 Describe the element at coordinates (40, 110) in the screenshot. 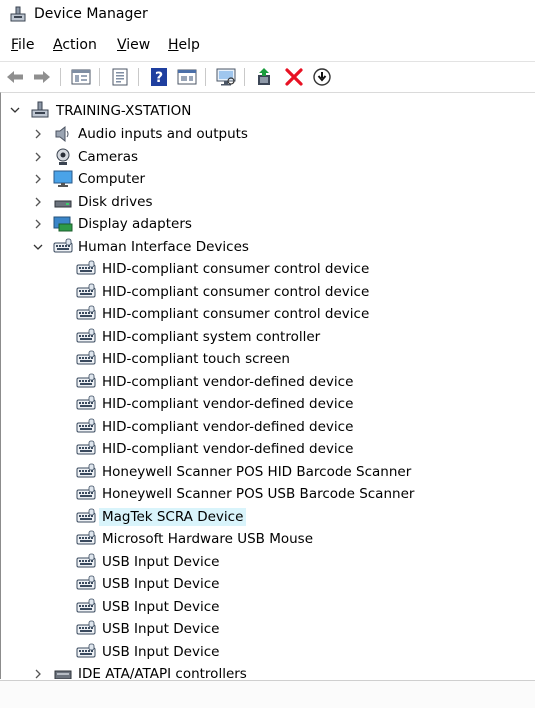

I see `computer-tower-icon` at that location.